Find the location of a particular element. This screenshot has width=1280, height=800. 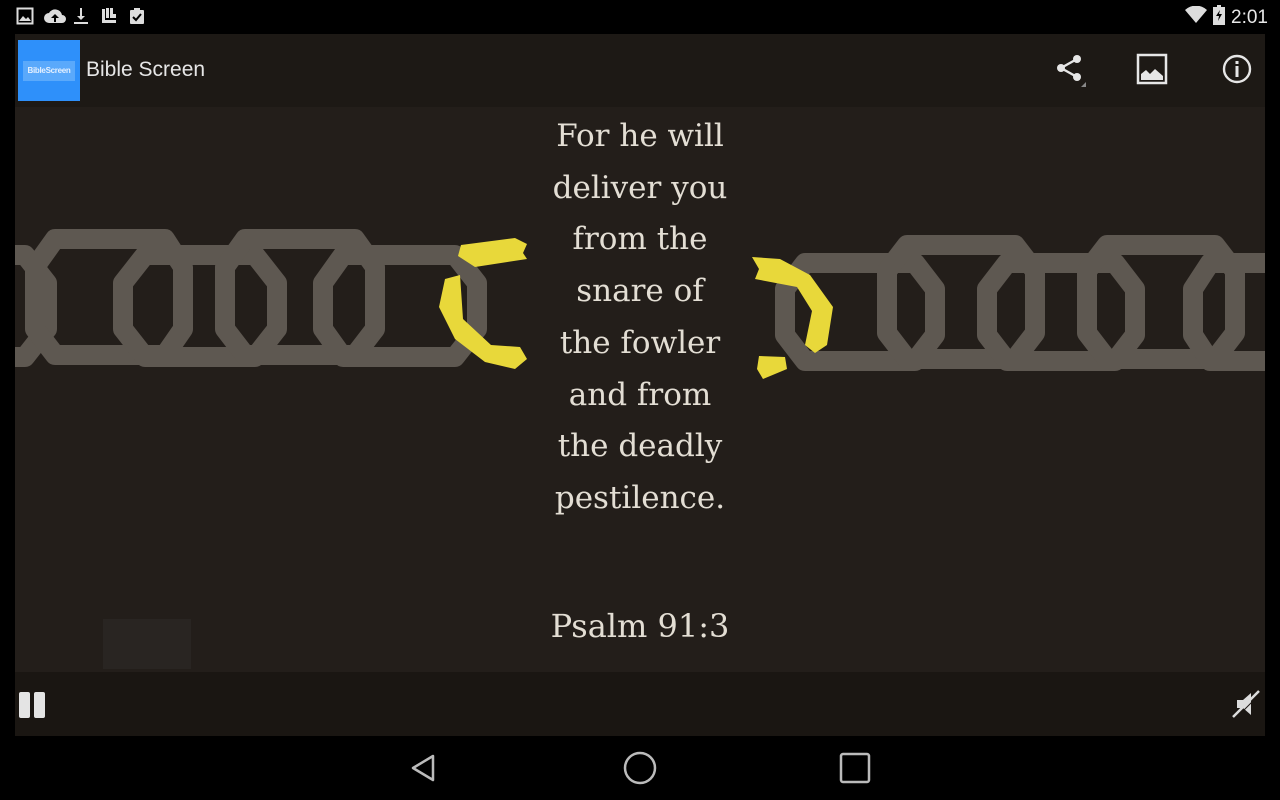

verse-line: from the is located at coordinates (640, 239).